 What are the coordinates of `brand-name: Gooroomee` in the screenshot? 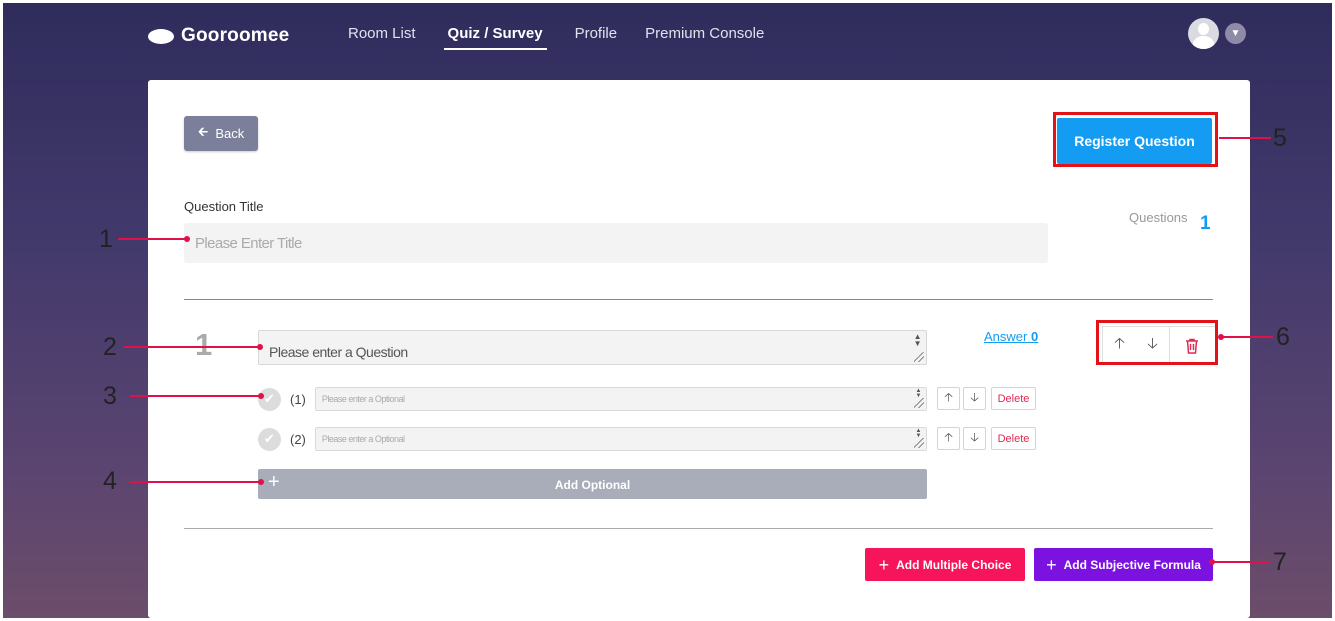 It's located at (235, 35).